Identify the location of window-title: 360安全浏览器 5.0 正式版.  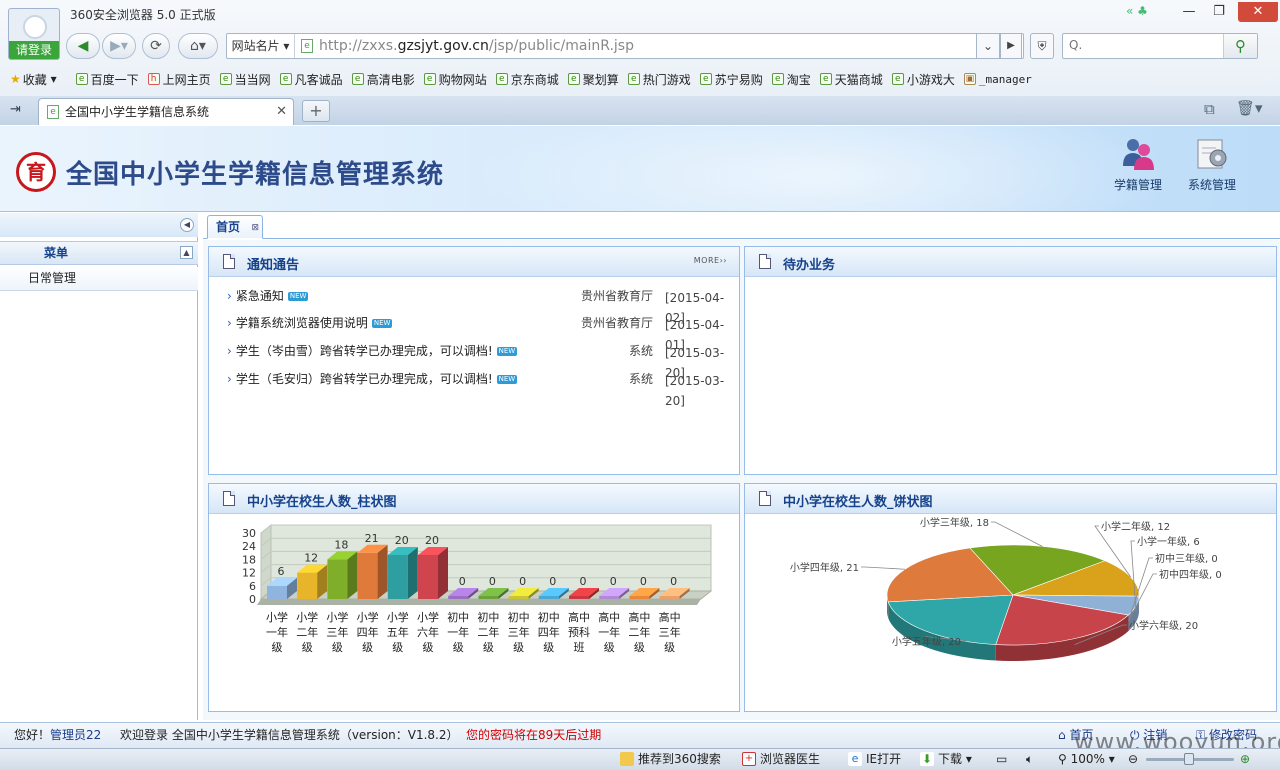
(143, 15).